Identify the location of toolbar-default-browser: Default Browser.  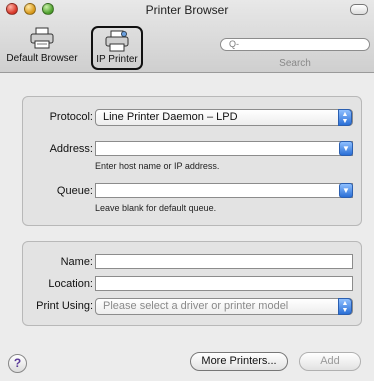
(42, 45).